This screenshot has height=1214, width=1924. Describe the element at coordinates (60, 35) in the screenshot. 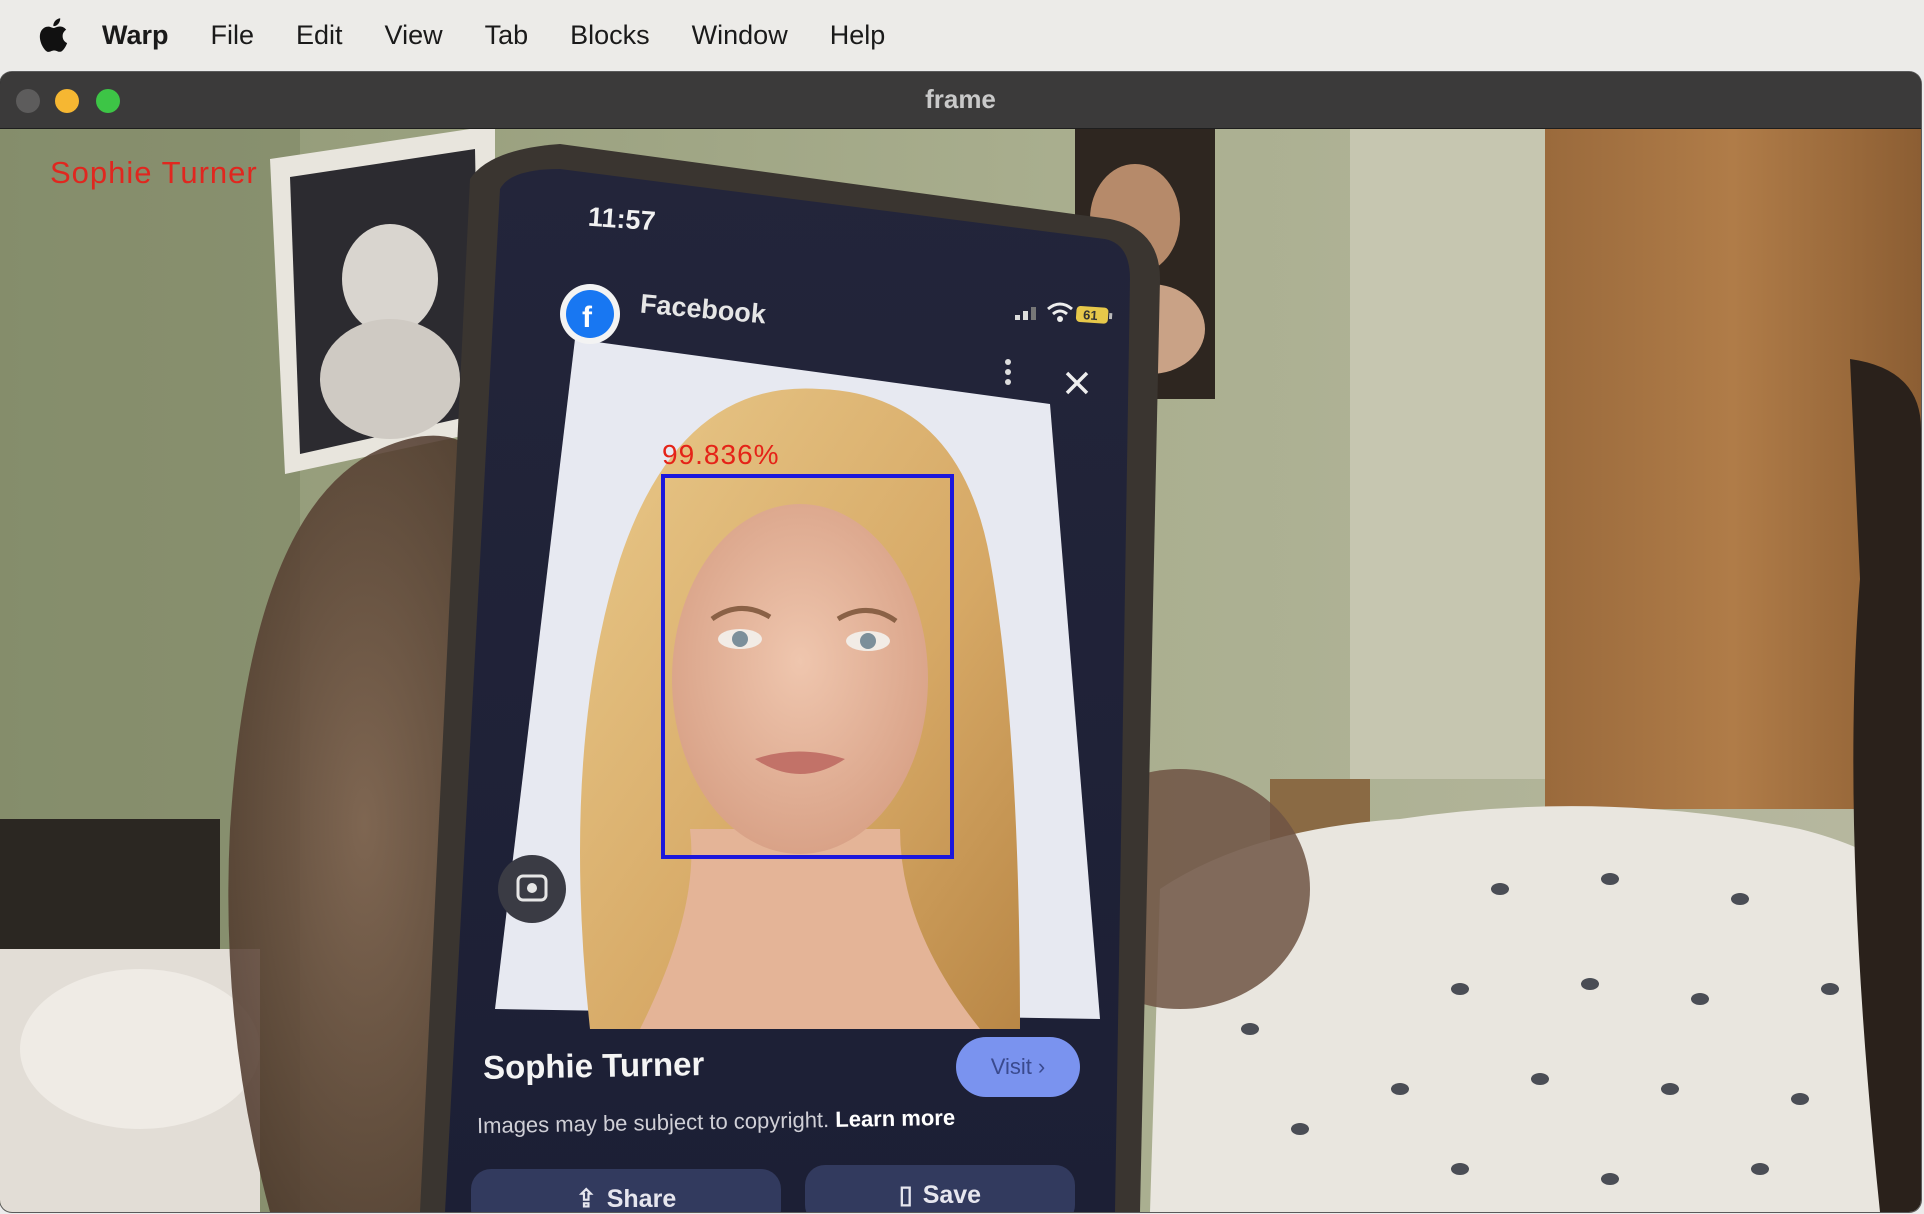

I see `apple-logo-icon` at that location.